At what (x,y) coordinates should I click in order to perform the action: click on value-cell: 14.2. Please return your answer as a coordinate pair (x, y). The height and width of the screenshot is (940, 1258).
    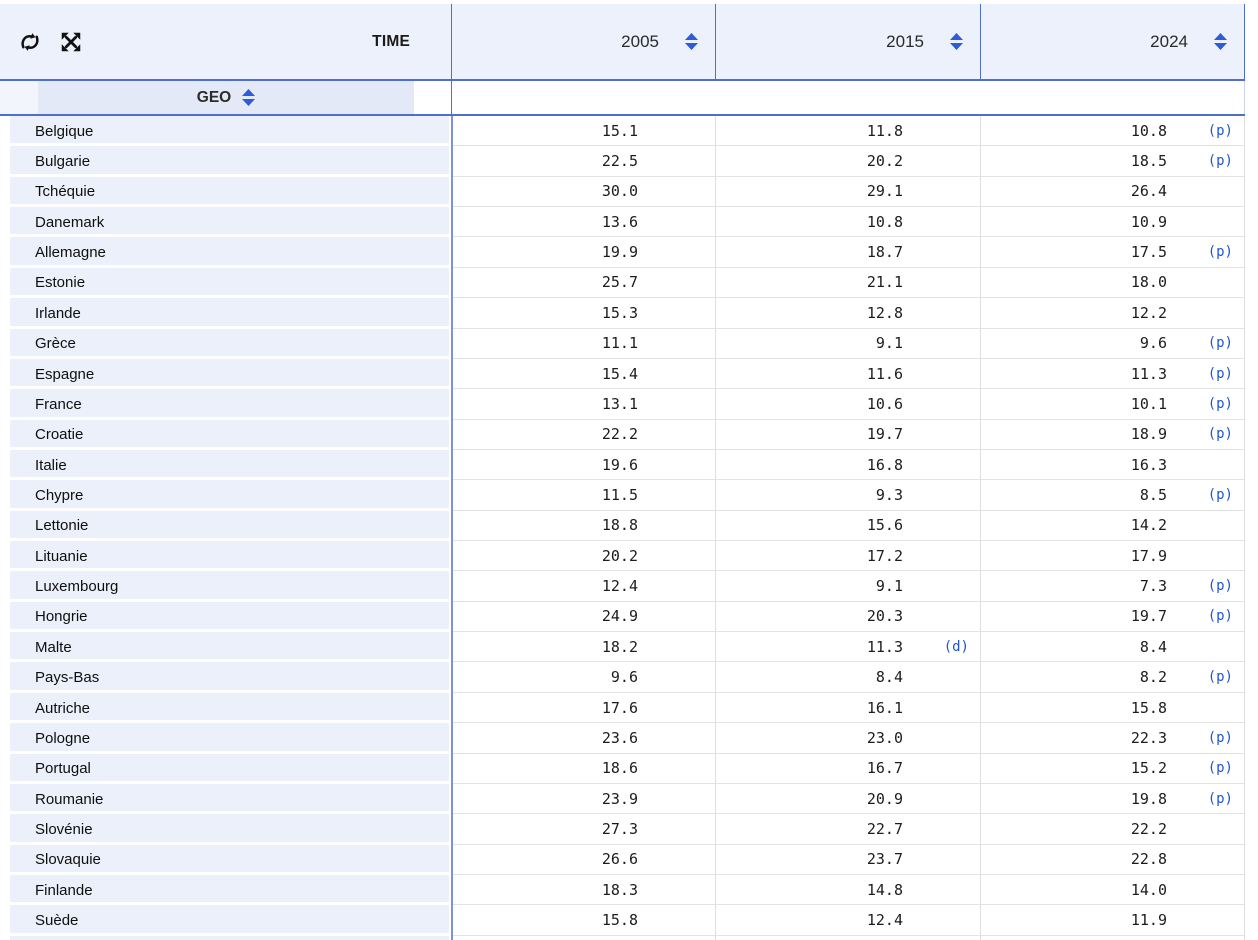
    Looking at the image, I should click on (1113, 526).